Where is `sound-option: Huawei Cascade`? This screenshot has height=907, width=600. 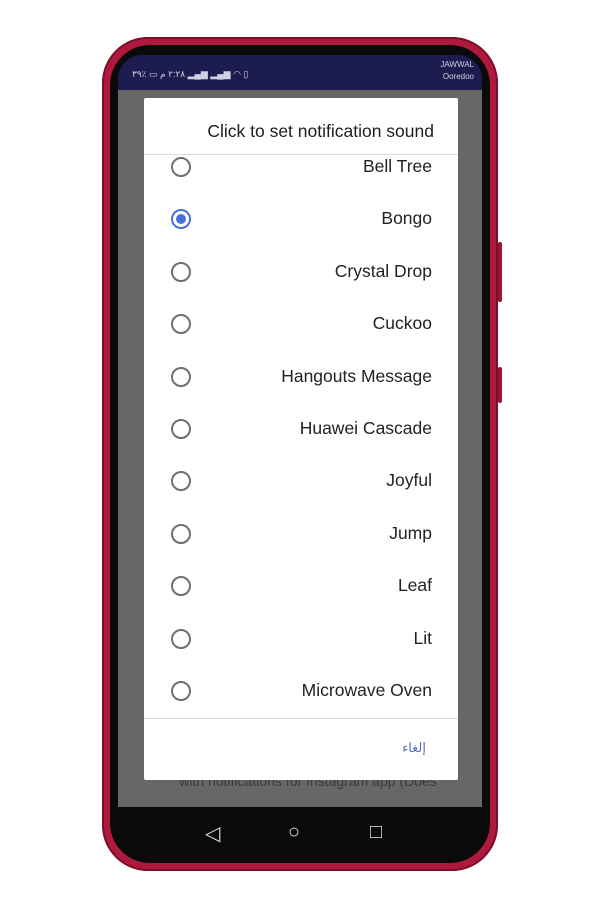 sound-option: Huawei Cascade is located at coordinates (301, 429).